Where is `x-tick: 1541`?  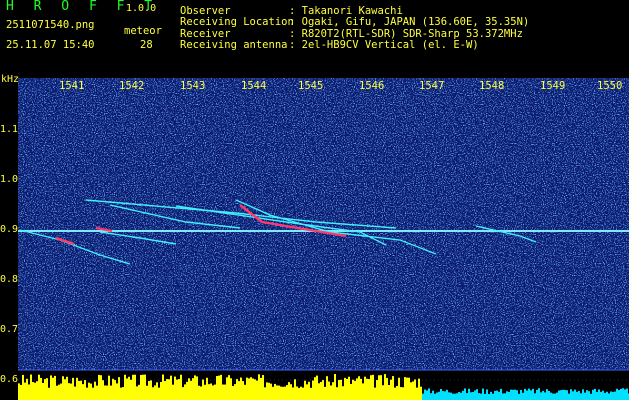
x-tick: 1541 is located at coordinates (72, 86).